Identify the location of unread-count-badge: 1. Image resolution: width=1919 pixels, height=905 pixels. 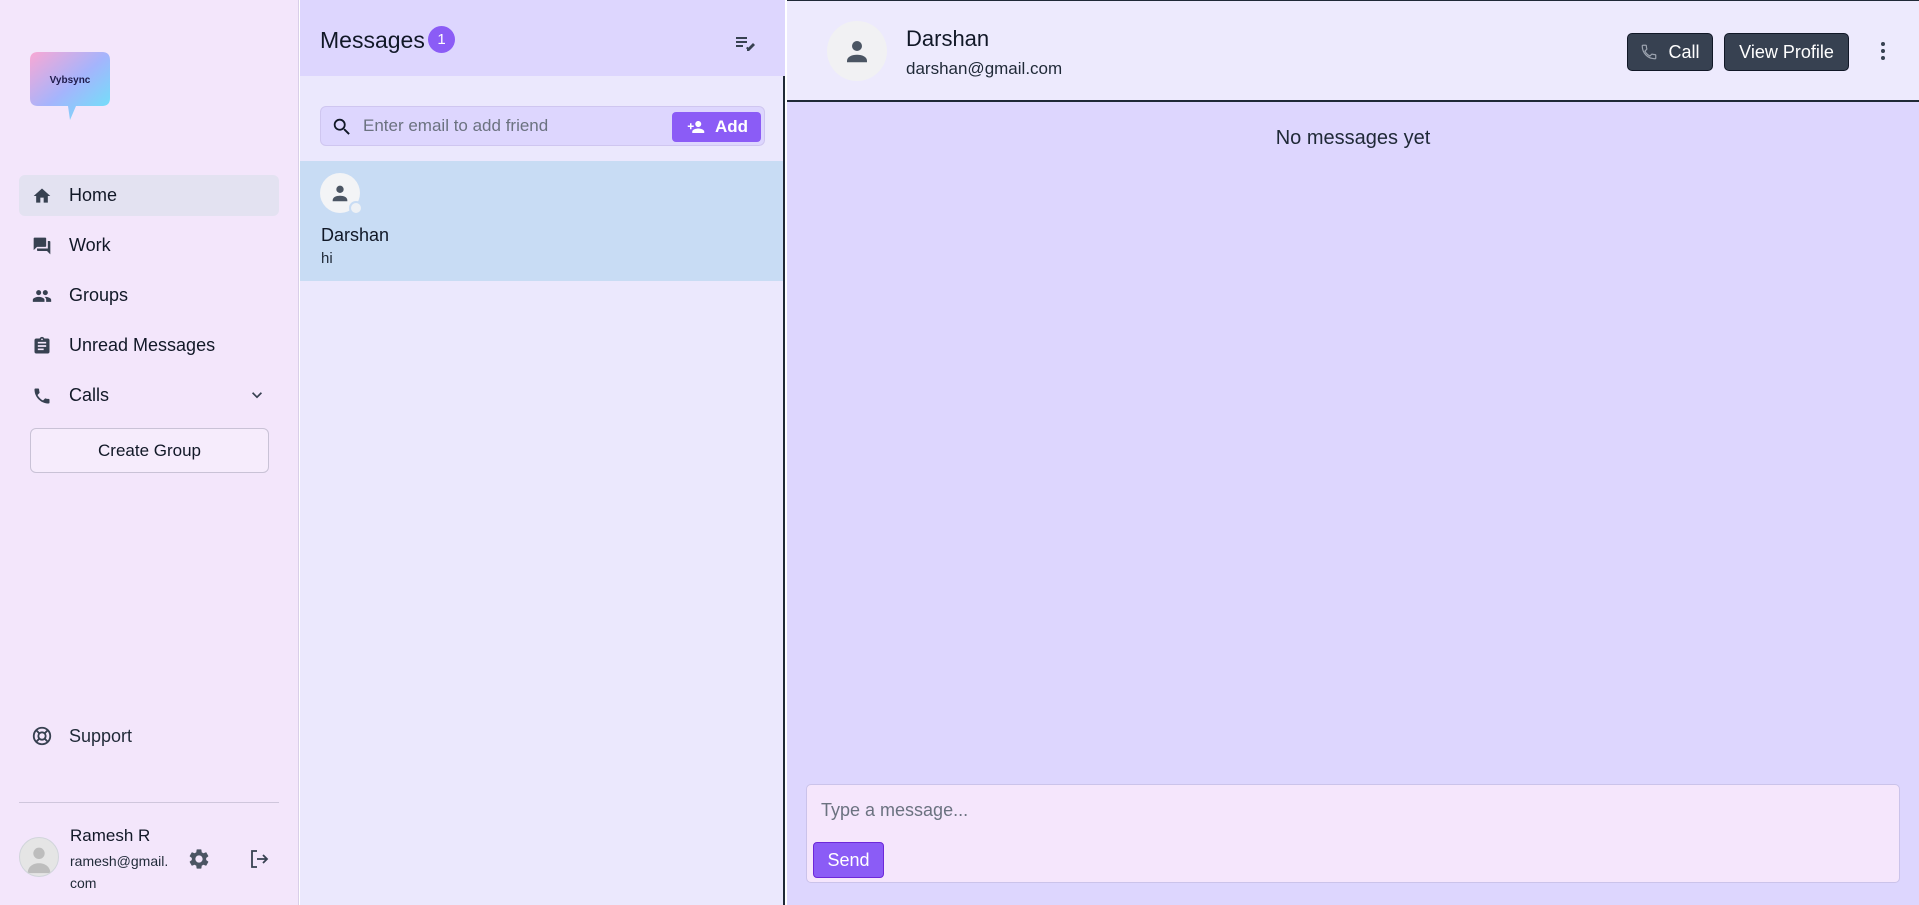
(441, 39).